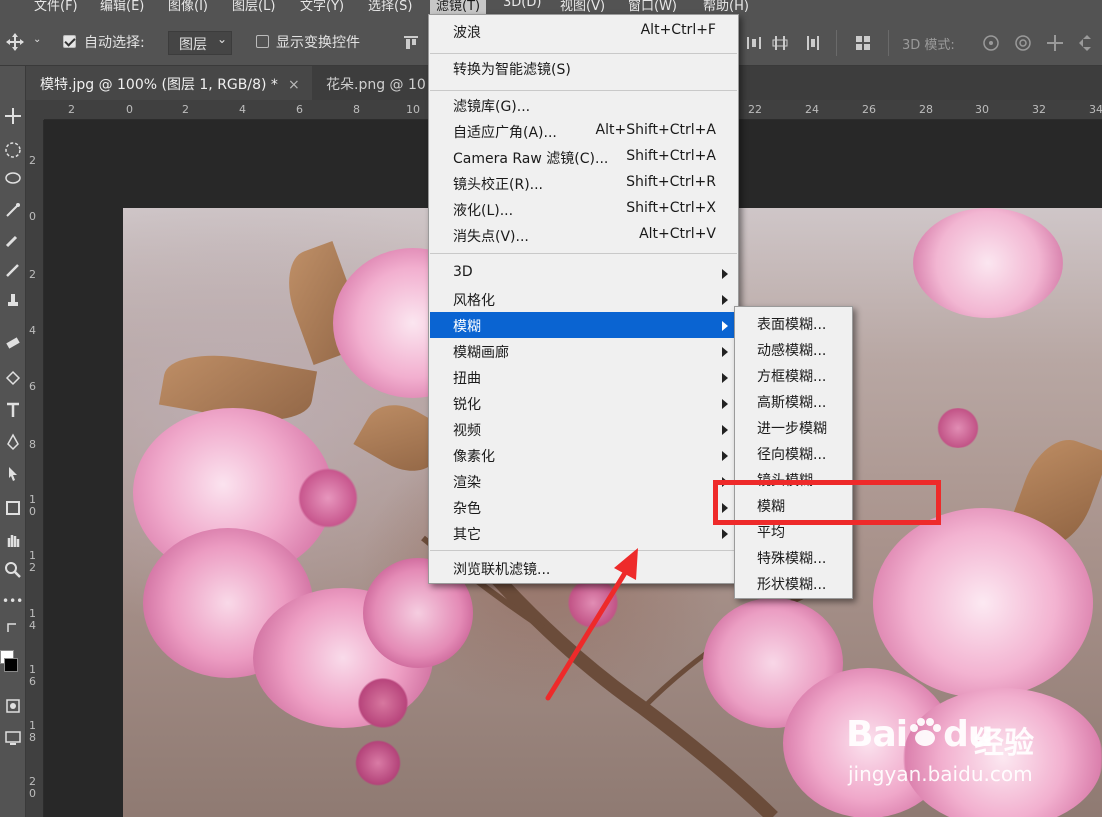 This screenshot has height=817, width=1102. What do you see at coordinates (1087, 43) in the screenshot?
I see `3d-slide-icon` at bounding box center [1087, 43].